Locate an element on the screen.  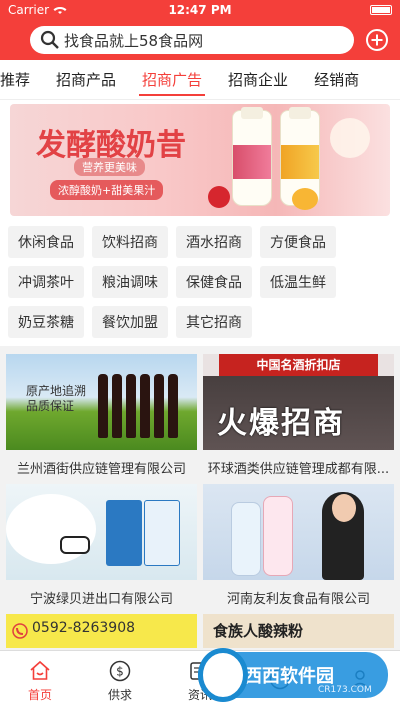
bottle-image is located at coordinates (252, 156).